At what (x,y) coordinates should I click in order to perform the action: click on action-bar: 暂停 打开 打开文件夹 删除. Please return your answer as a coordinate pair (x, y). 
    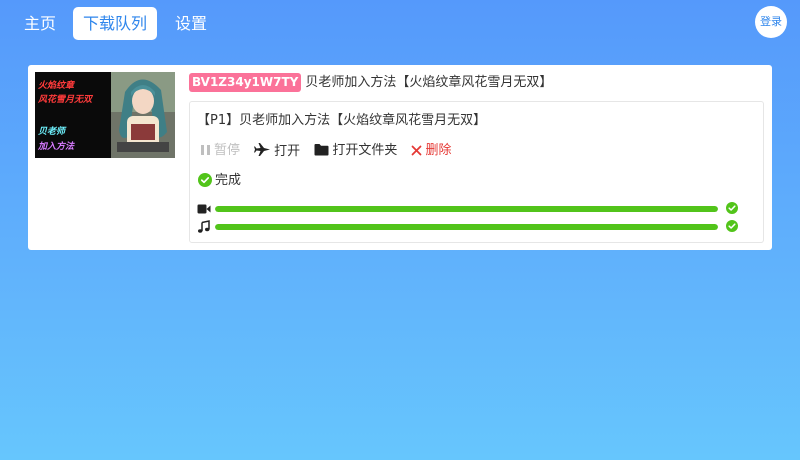
    Looking at the image, I should click on (330, 151).